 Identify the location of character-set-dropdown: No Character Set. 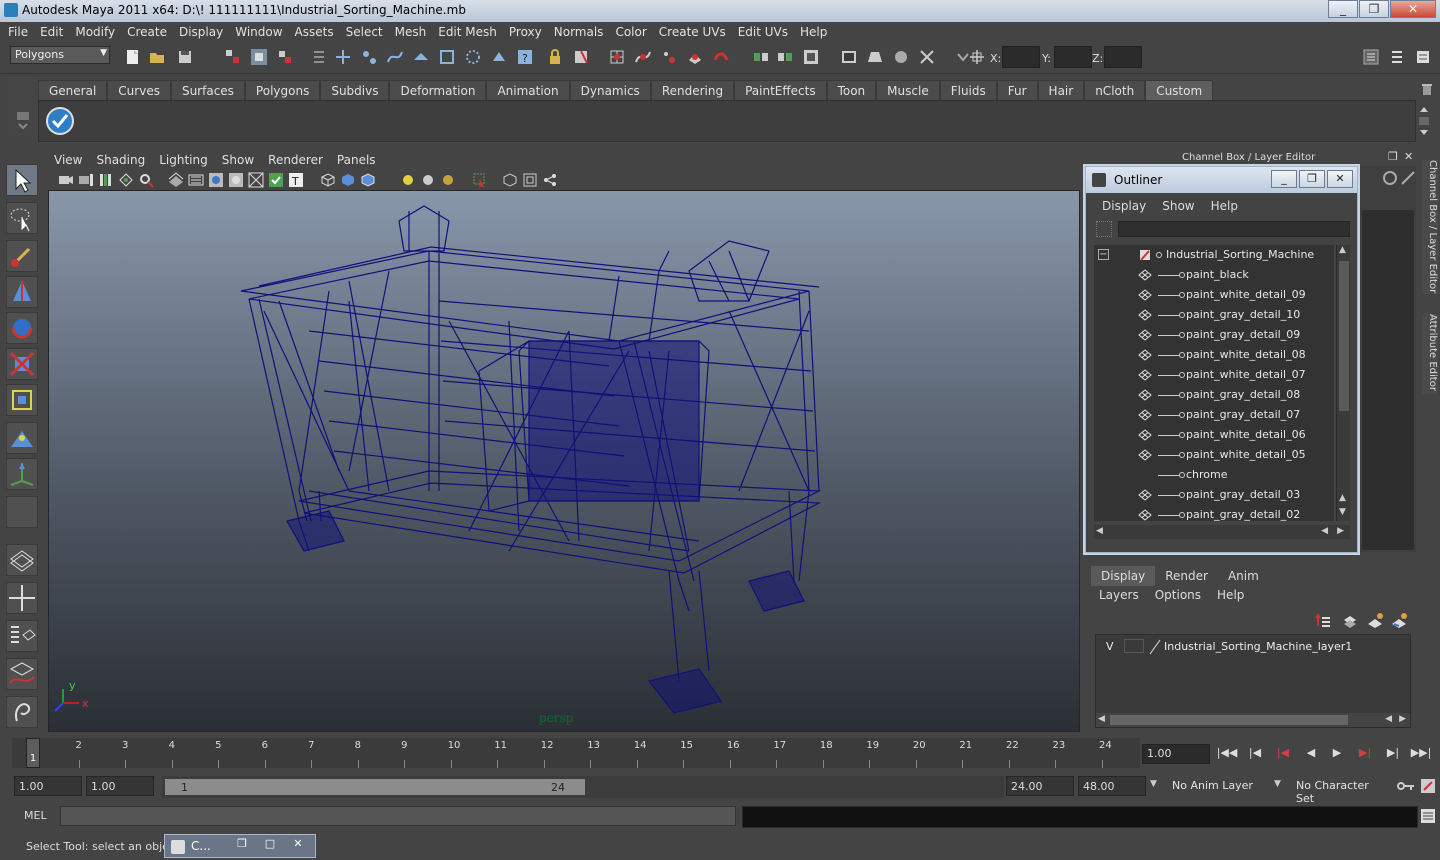
(1342, 790).